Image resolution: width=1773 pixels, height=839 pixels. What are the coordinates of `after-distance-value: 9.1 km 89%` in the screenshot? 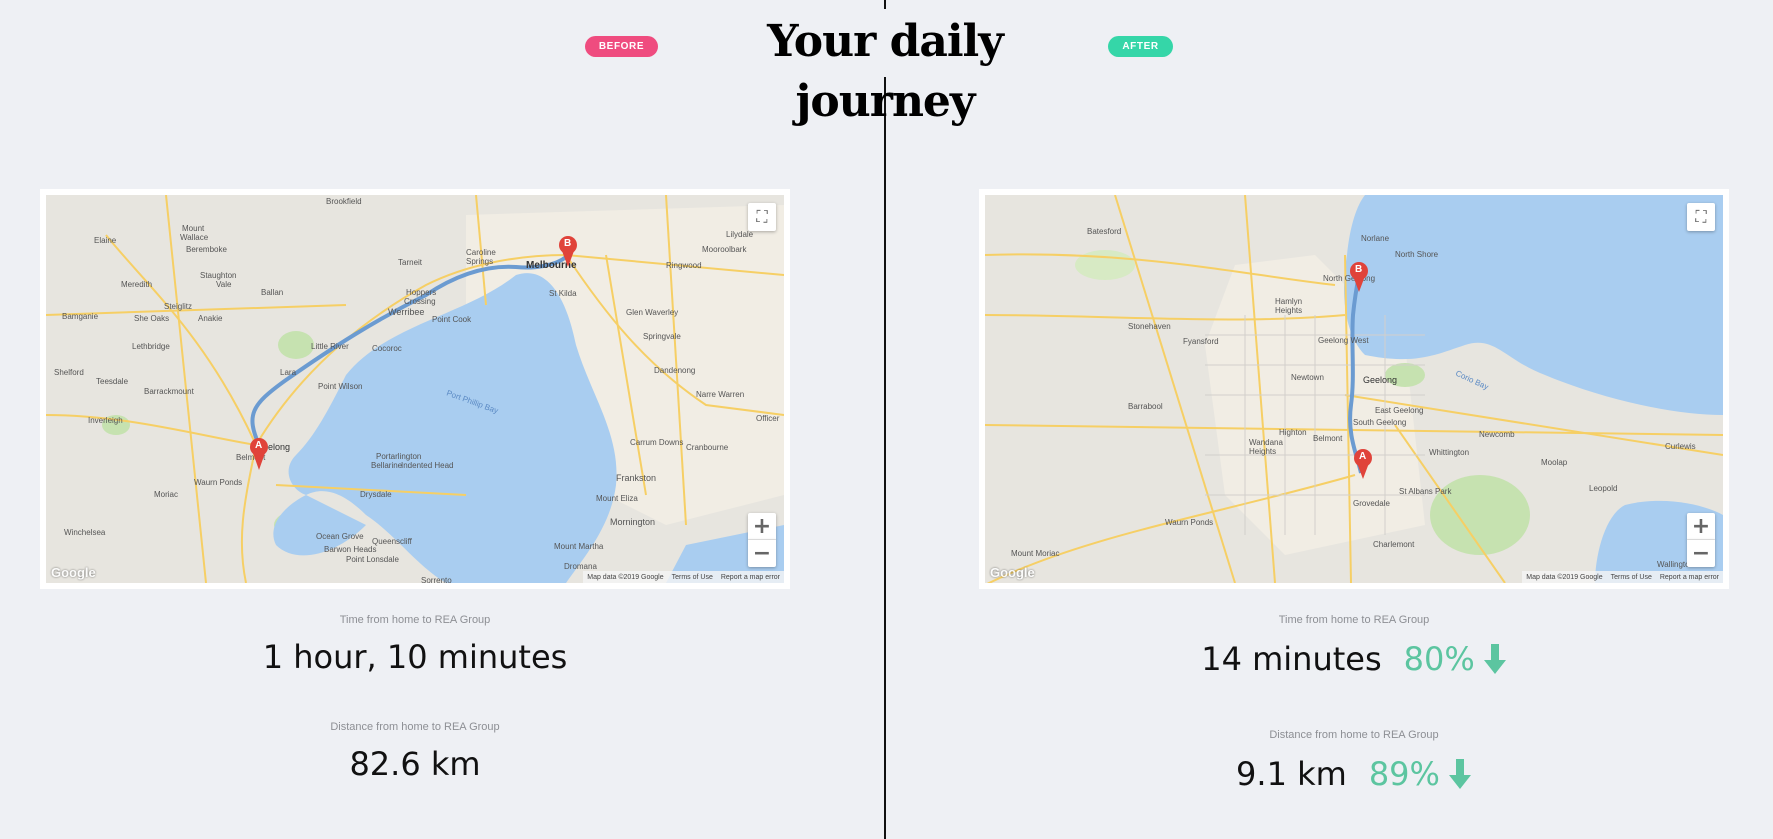 It's located at (1354, 774).